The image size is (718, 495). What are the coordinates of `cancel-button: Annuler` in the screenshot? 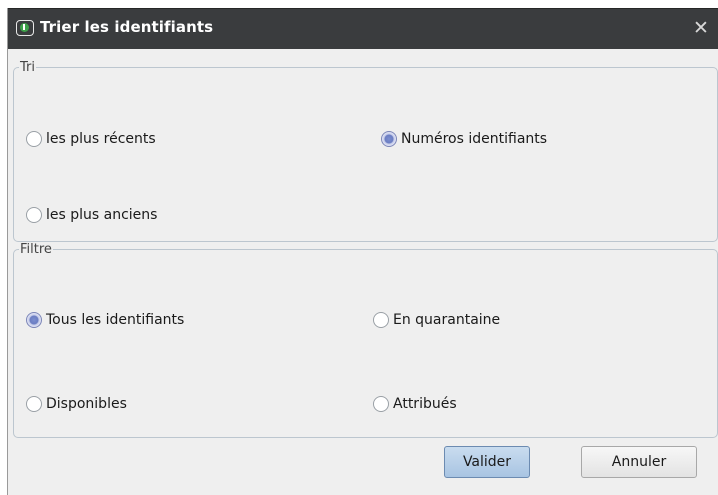 It's located at (639, 462).